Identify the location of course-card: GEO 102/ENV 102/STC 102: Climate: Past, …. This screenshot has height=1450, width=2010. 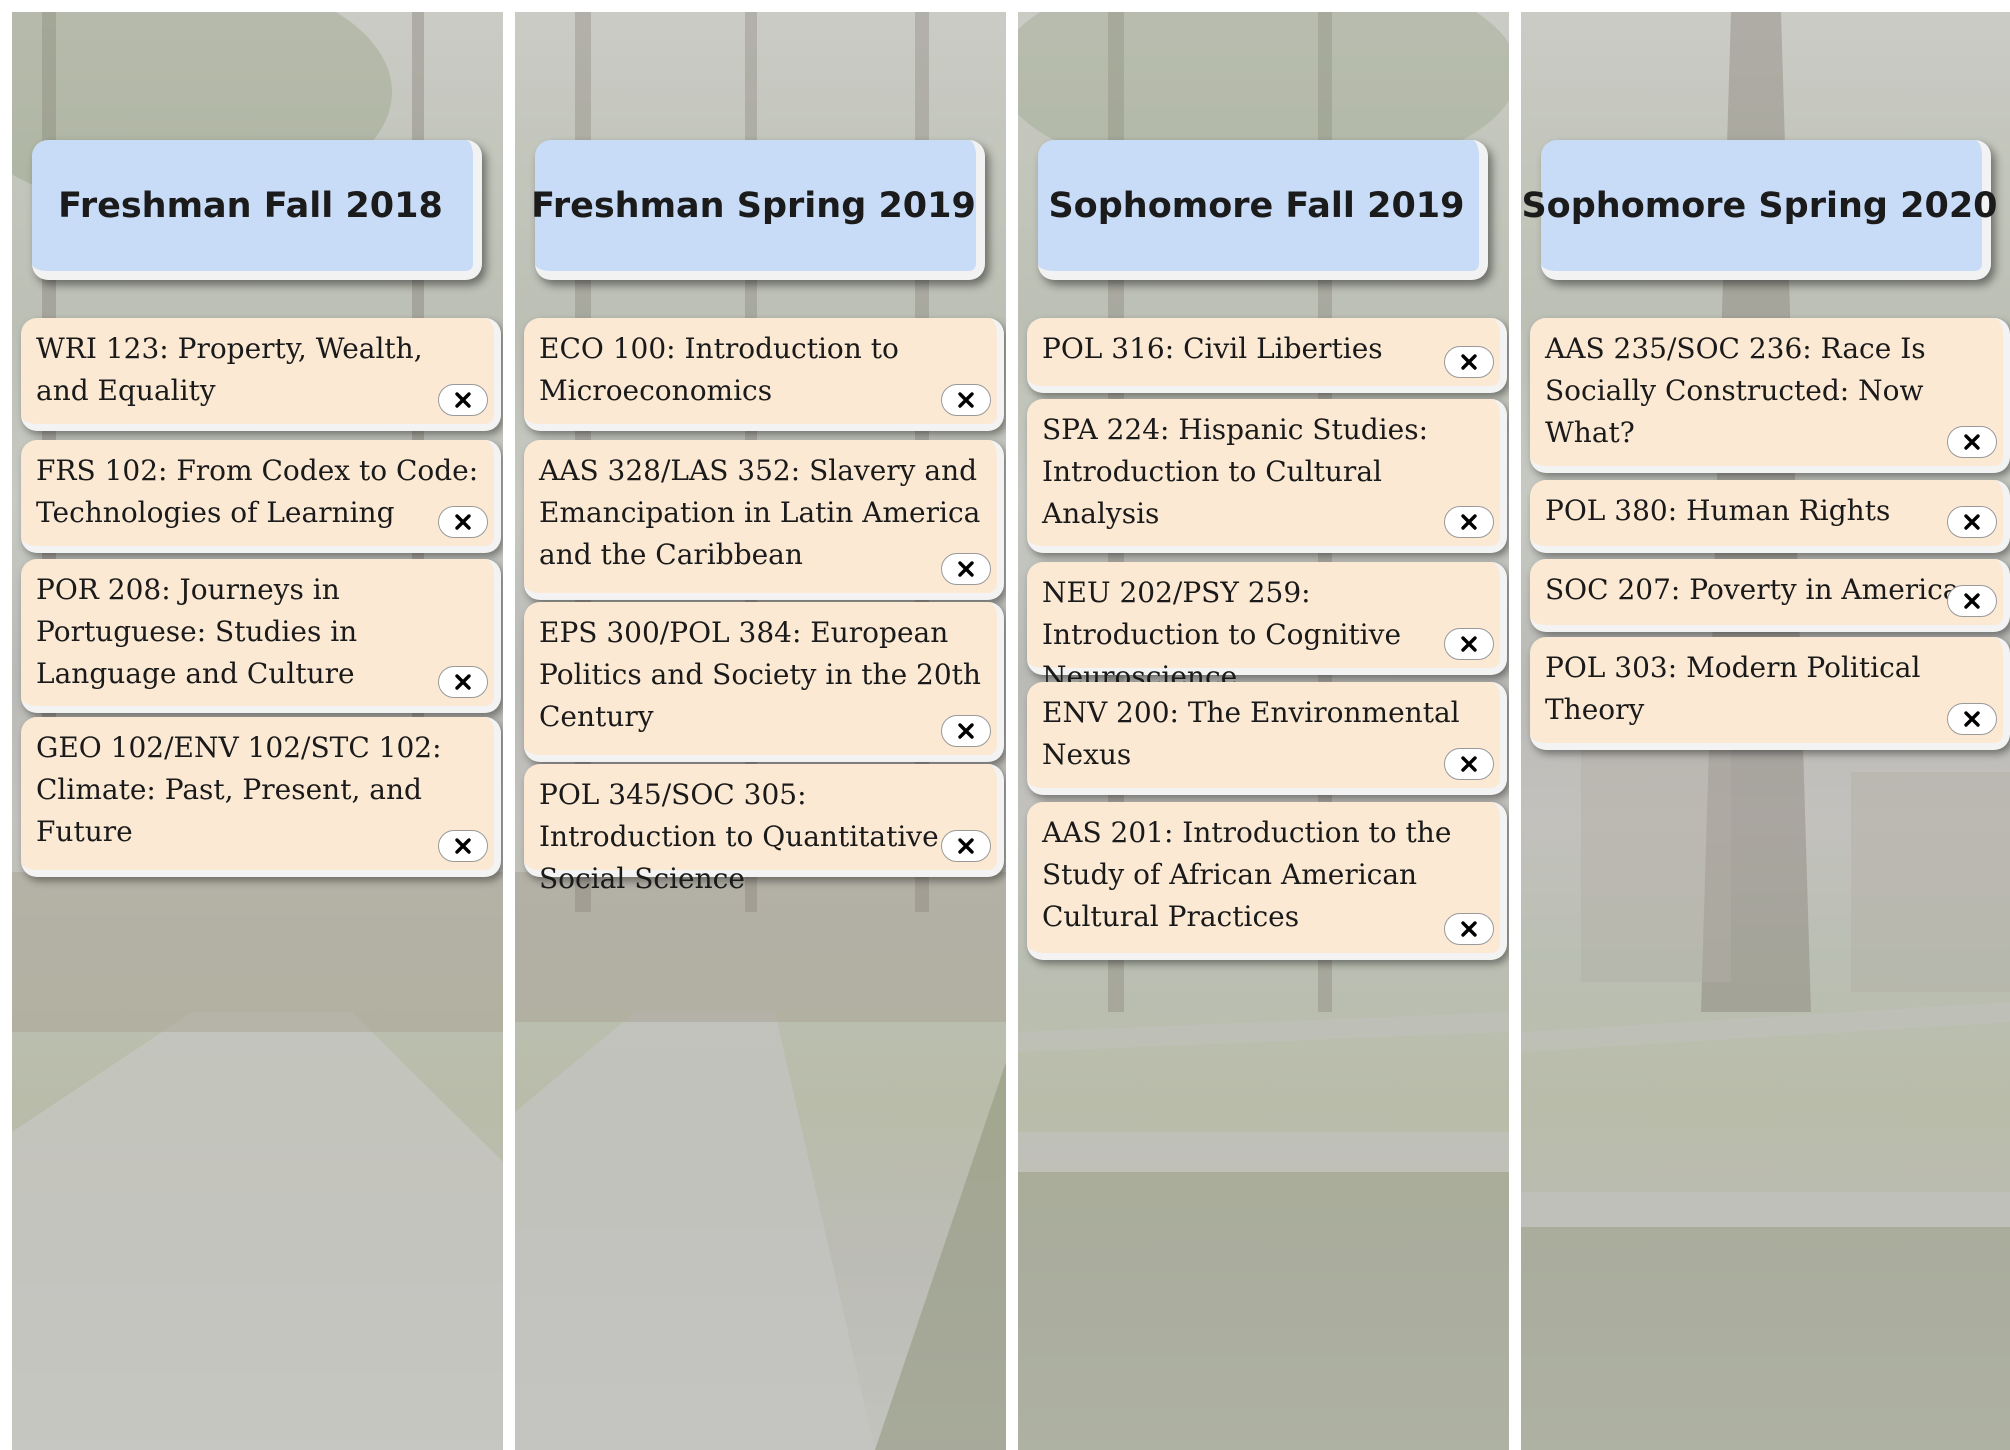
(261, 797).